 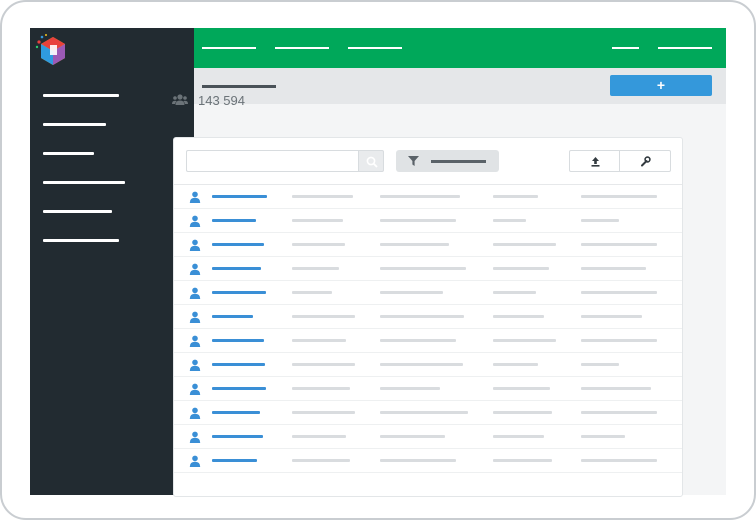 I want to click on settings-button, so click(x=645, y=161).